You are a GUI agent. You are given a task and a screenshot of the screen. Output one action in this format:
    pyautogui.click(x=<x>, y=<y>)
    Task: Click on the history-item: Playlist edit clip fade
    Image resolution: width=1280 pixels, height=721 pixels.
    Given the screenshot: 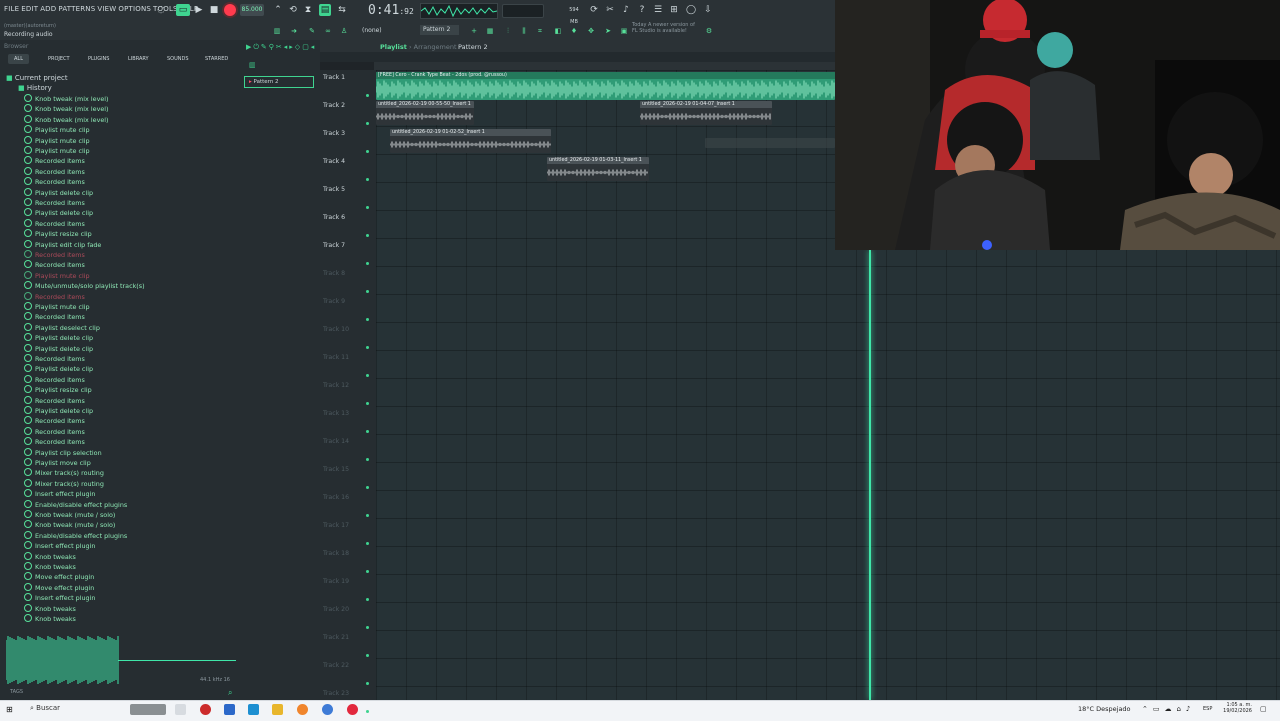 What is the action you would take?
    pyautogui.click(x=62, y=244)
    